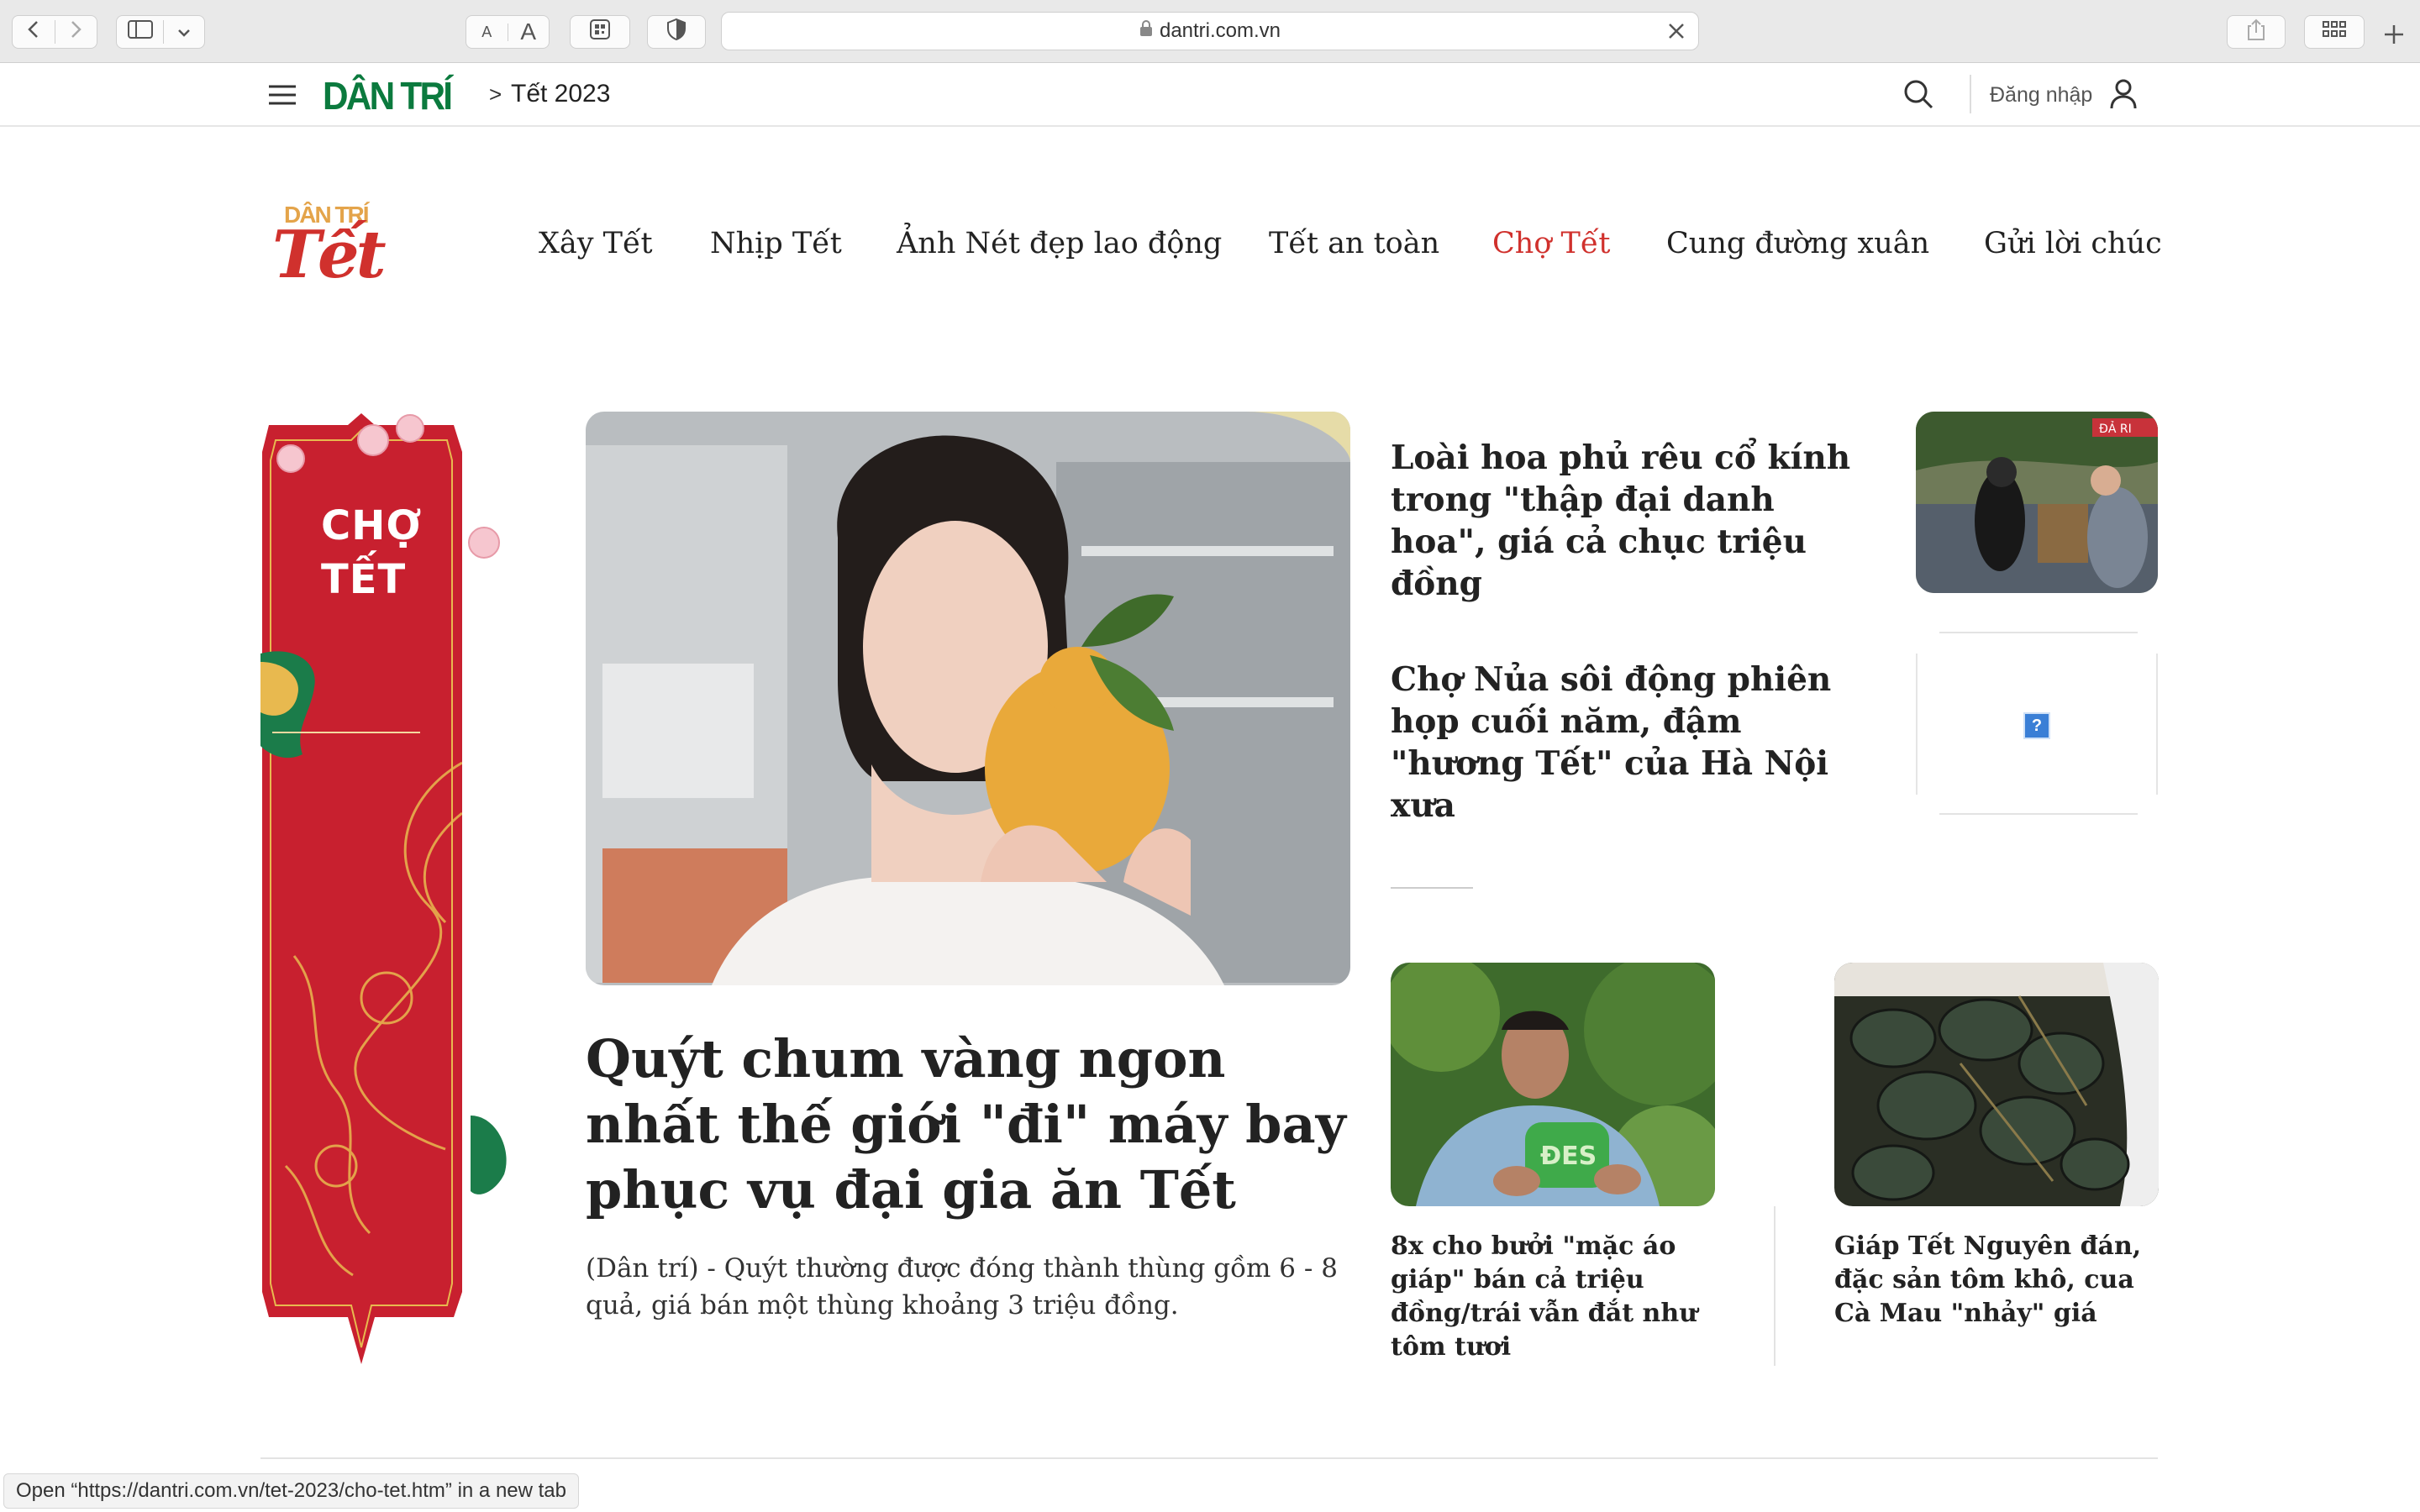  I want to click on login-link: Đăng nhập, so click(2041, 95).